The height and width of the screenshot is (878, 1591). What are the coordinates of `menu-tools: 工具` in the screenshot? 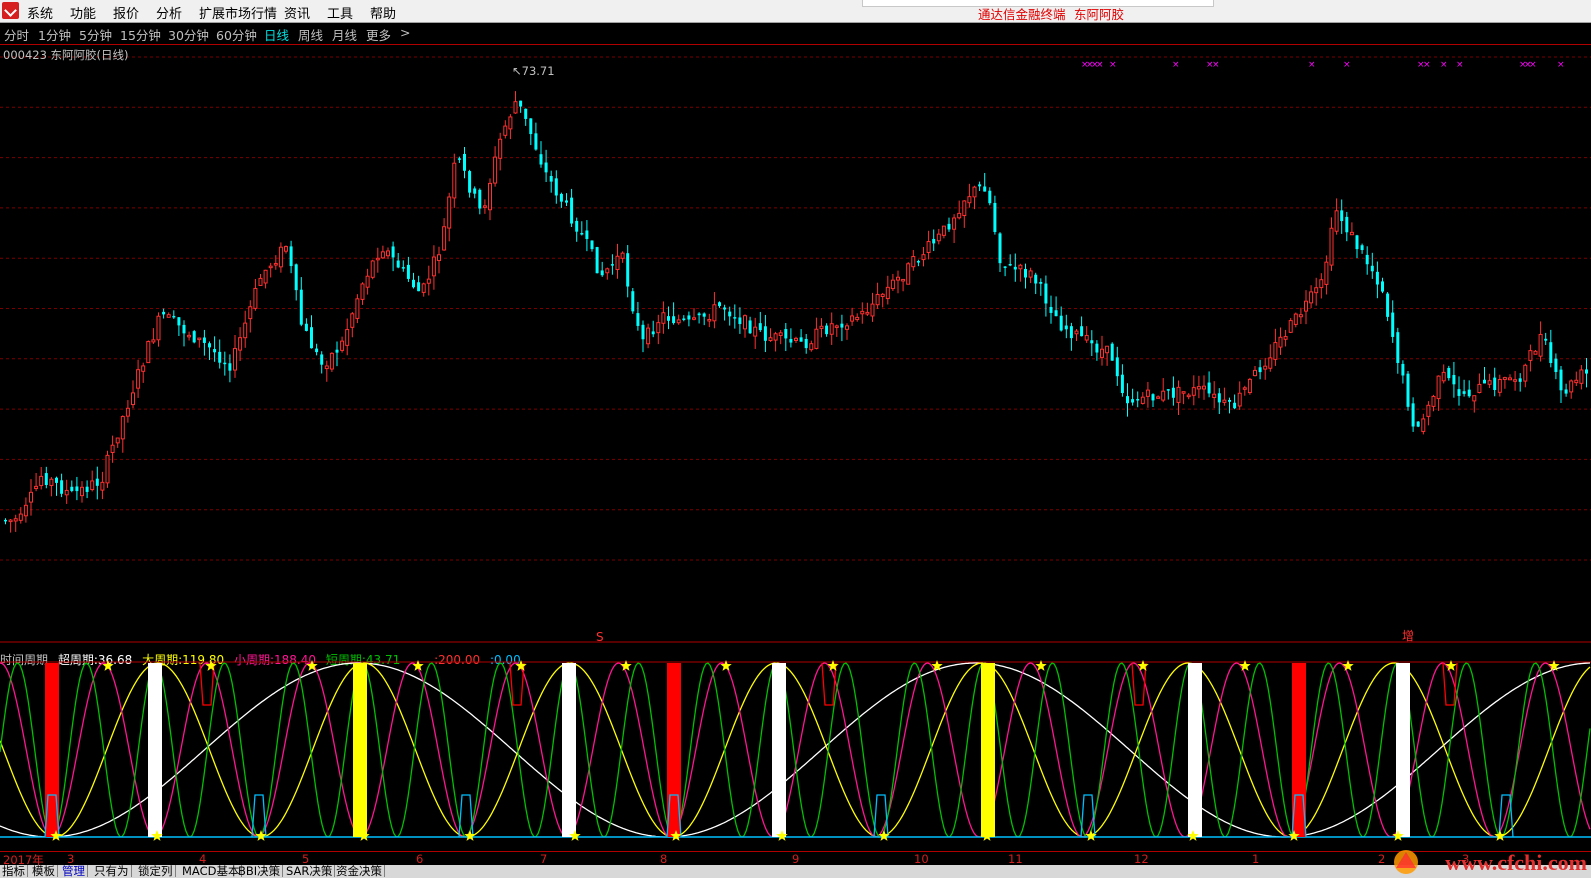 It's located at (340, 12).